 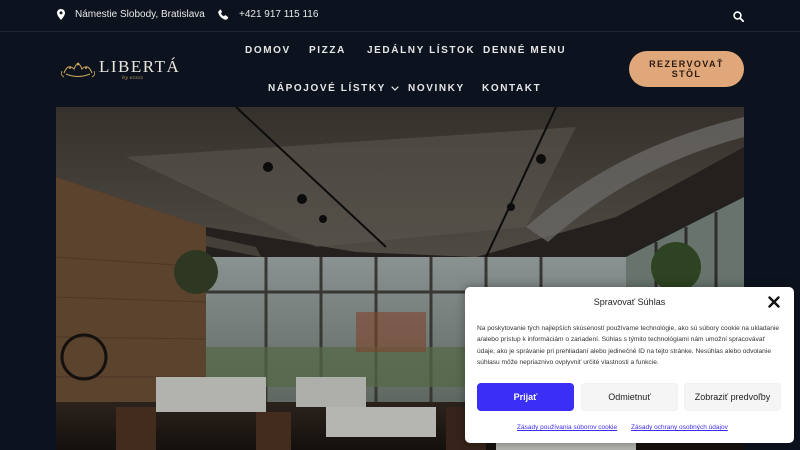 What do you see at coordinates (78, 70) in the screenshot?
I see `crown-emblem-icon` at bounding box center [78, 70].